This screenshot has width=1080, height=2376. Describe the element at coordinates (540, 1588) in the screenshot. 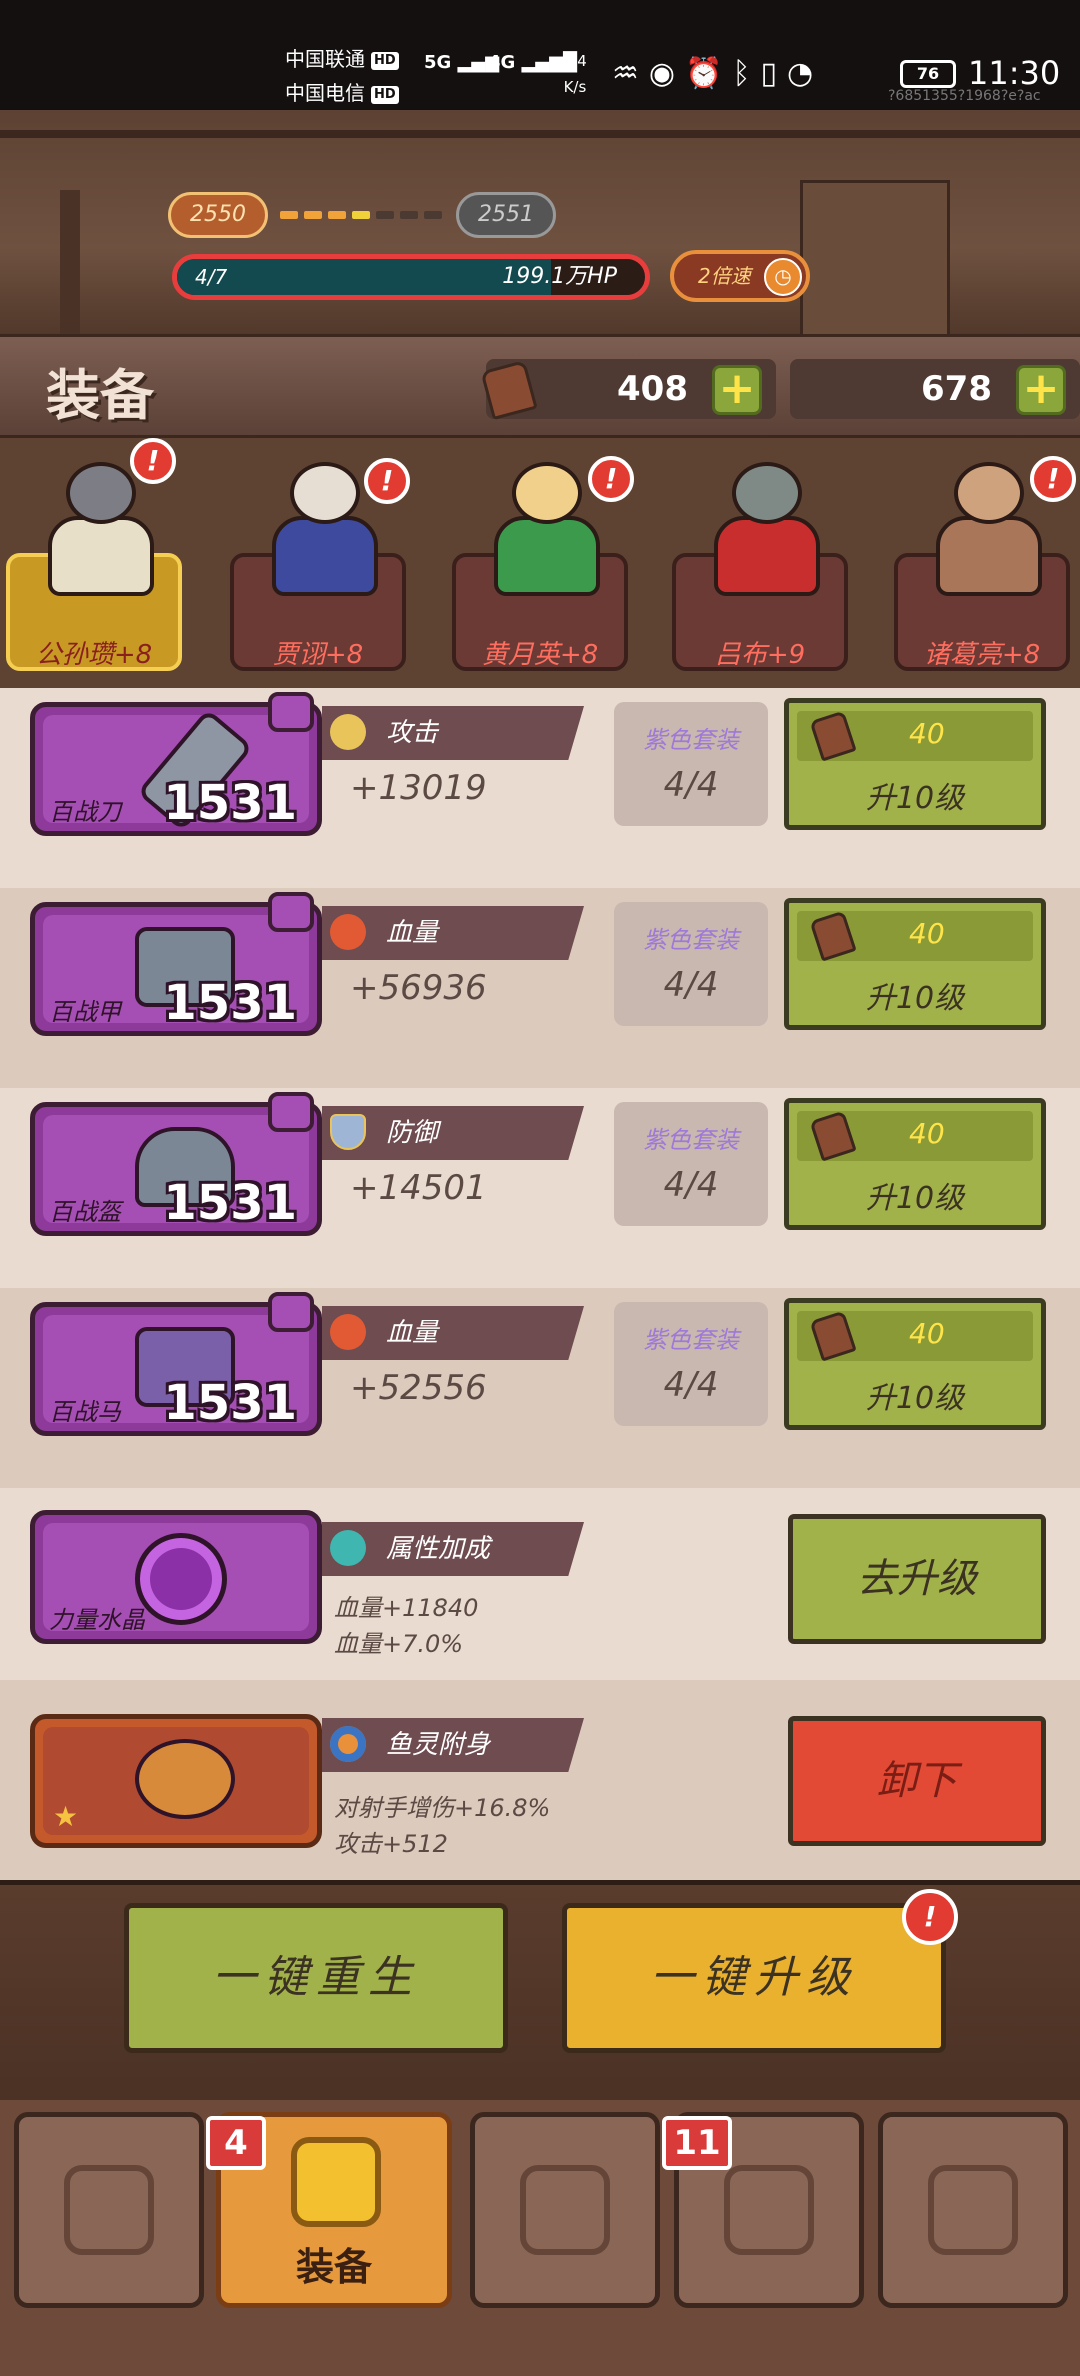

I see `crystal-row: 力量水晶 属性加成 血量+11840 血量+7.0% 去升级` at that location.